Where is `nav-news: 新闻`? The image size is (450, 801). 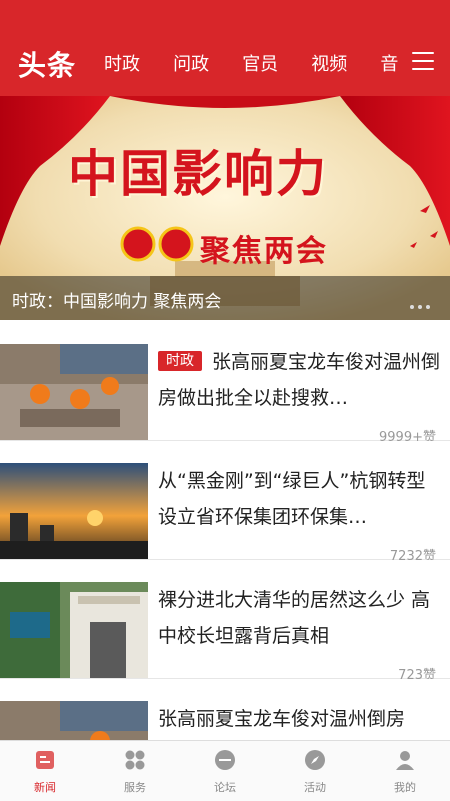 nav-news: 新闻 is located at coordinates (45, 771).